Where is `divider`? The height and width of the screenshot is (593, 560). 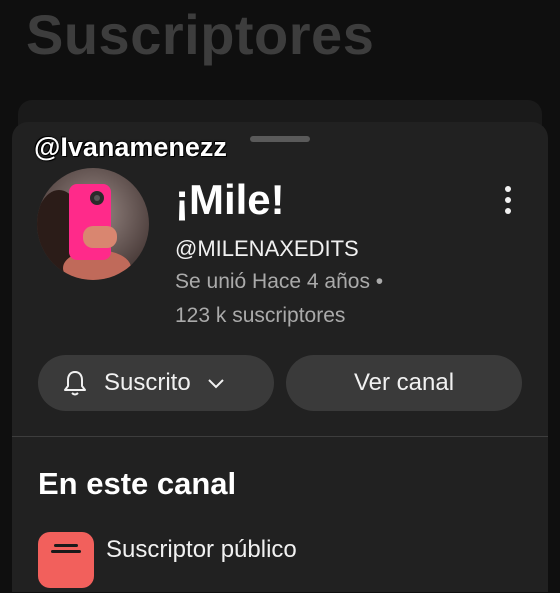 divider is located at coordinates (280, 436).